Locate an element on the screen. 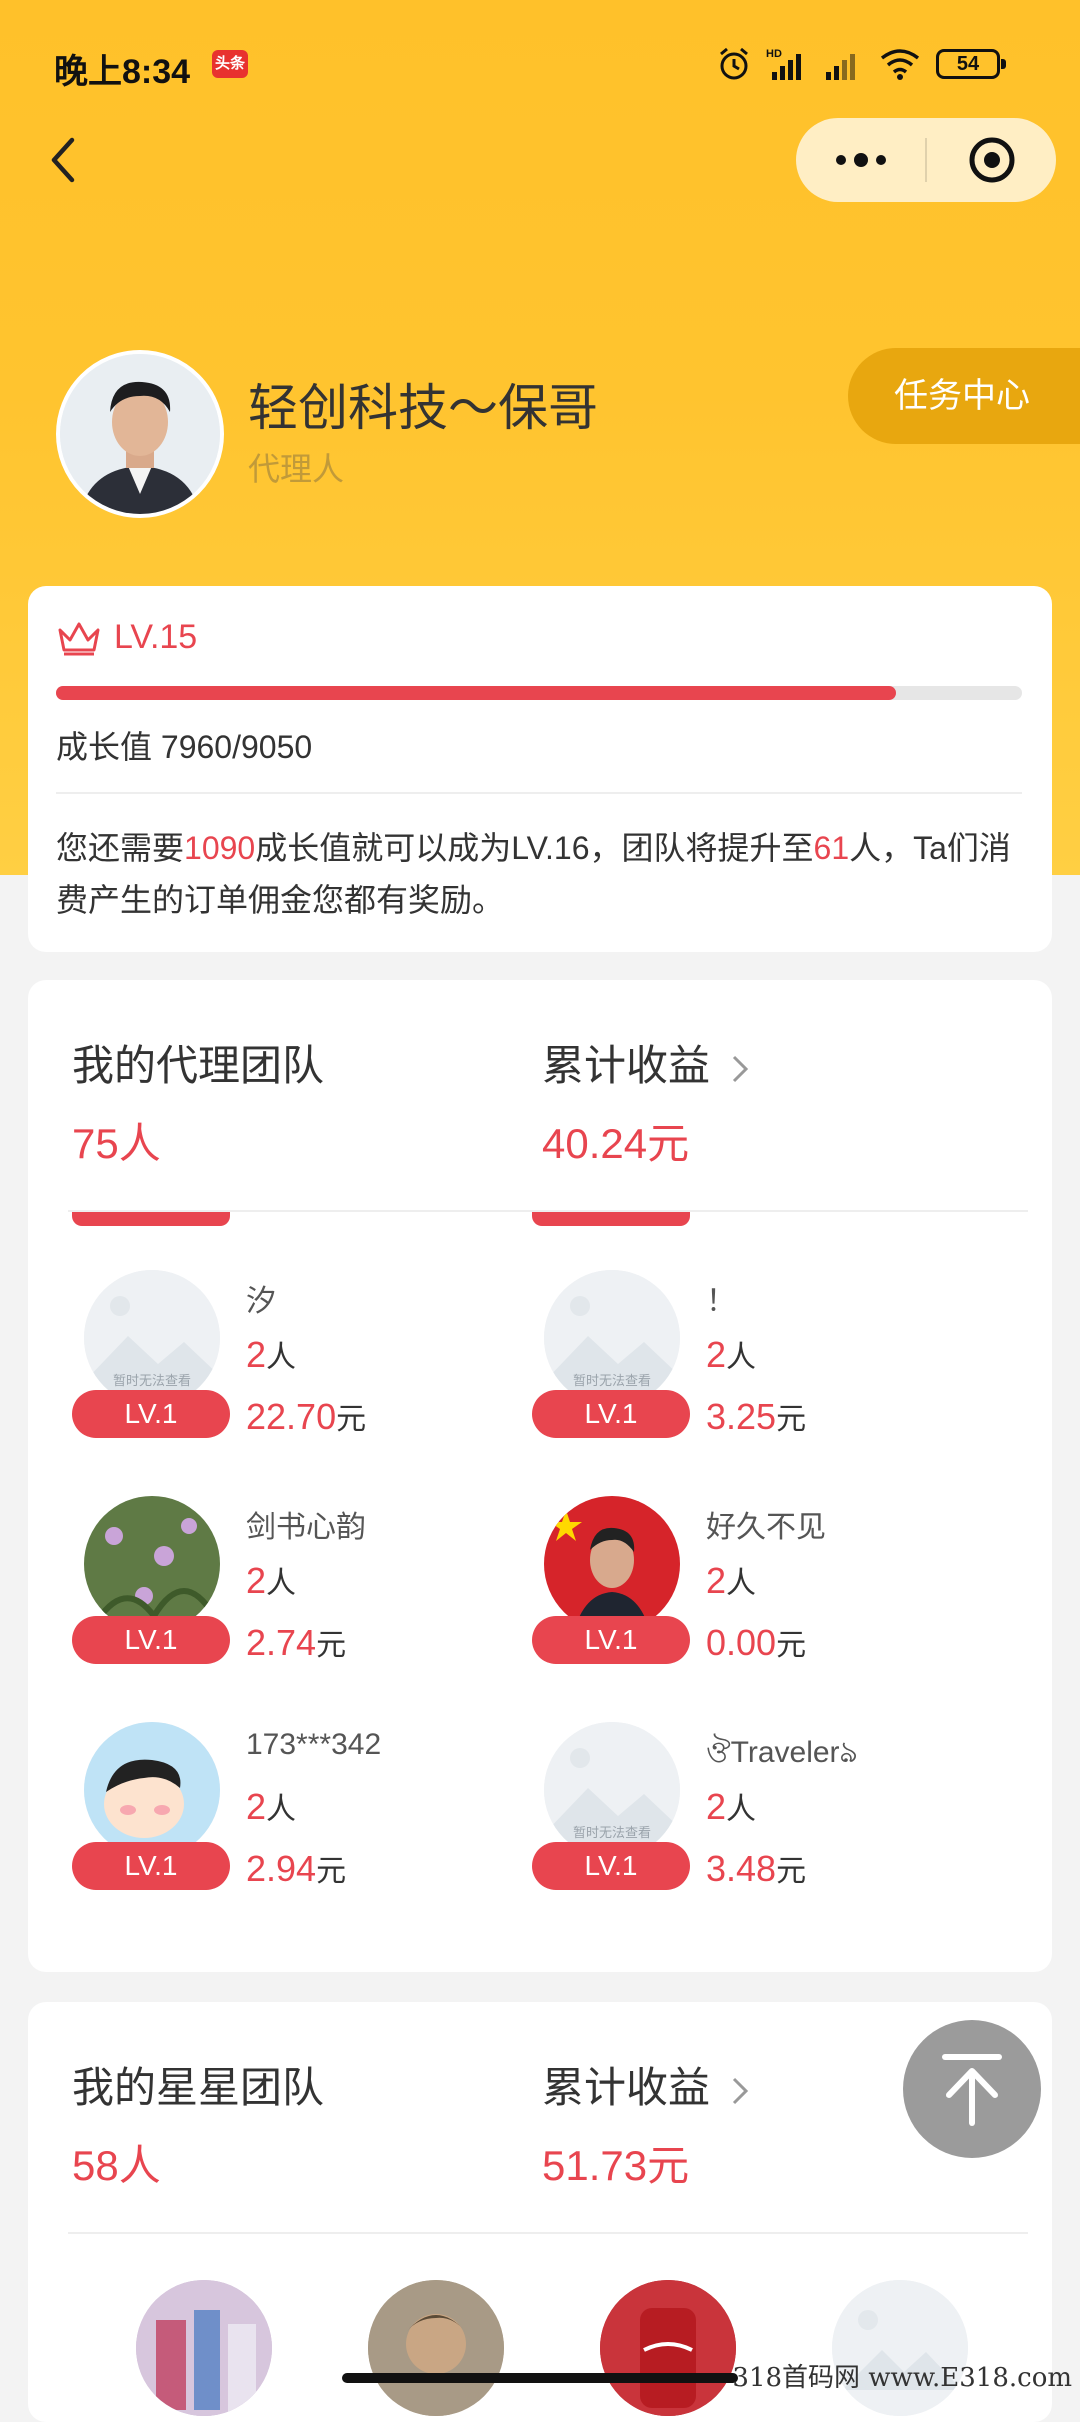 The image size is (1080, 2422). amount-value: 3.48 is located at coordinates (741, 1868).